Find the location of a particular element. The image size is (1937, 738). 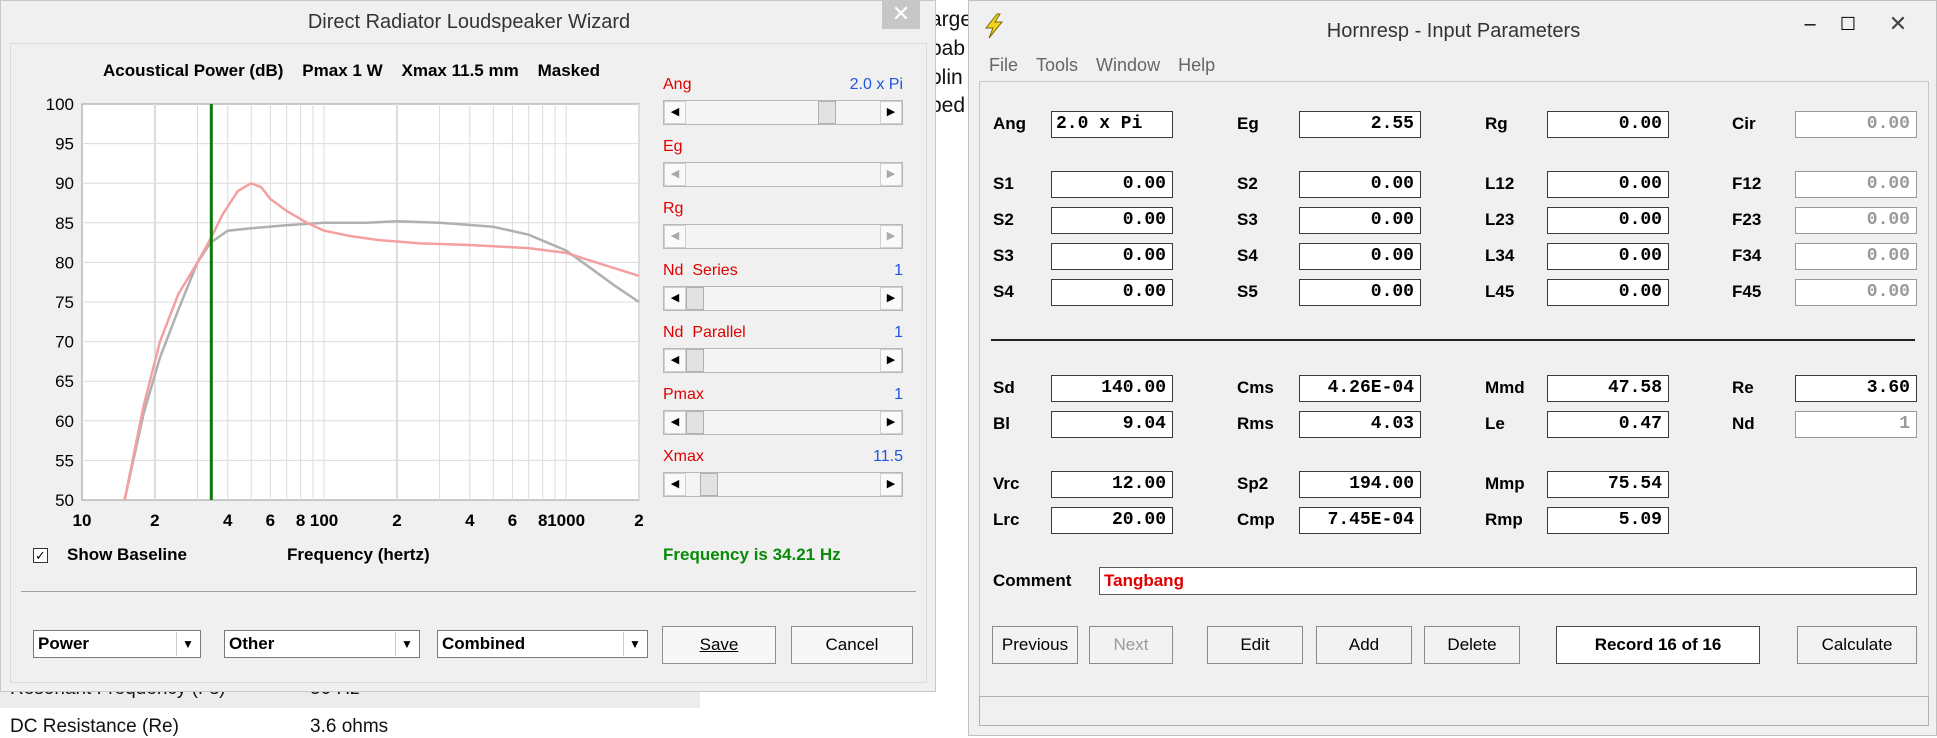

x-tick-label: 8 is located at coordinates (542, 520).